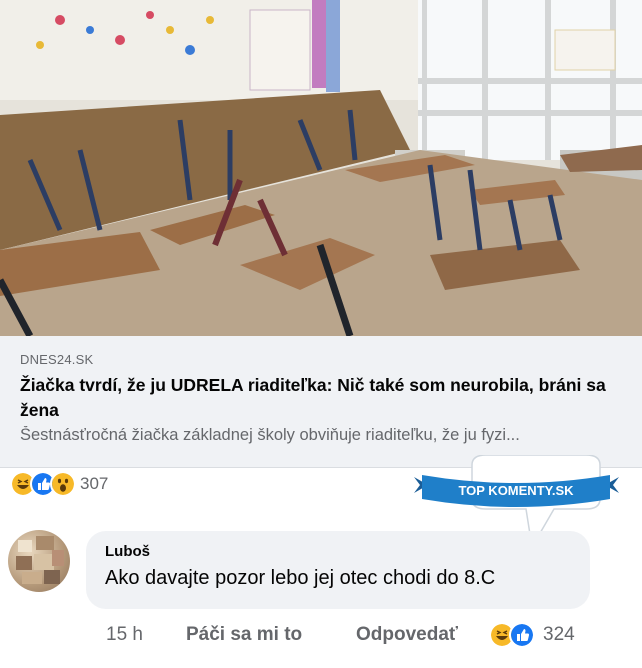 Image resolution: width=642 pixels, height=668 pixels. Describe the element at coordinates (407, 635) in the screenshot. I see `reply-button: Odpovedať` at that location.